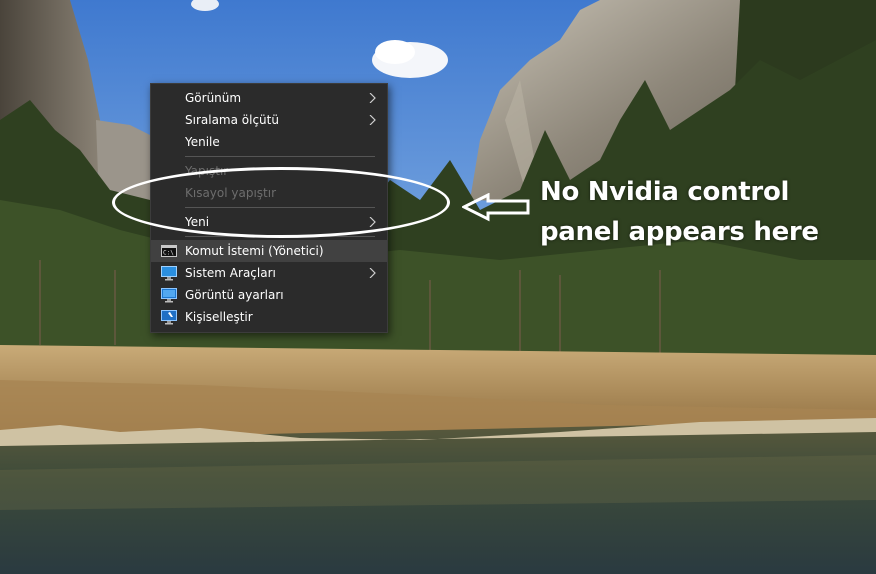 The width and height of the screenshot is (876, 574). I want to click on command-prompt-icon: C:\, so click(169, 251).